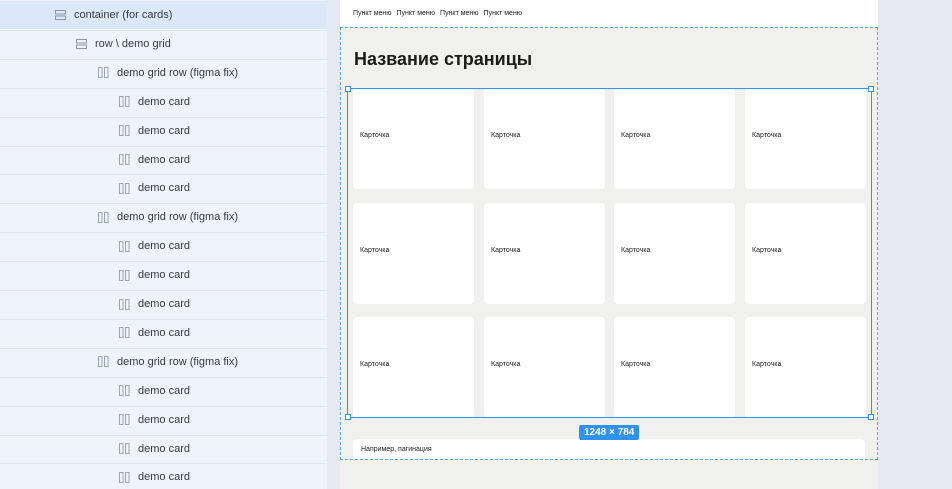  I want to click on pagination-placeholder: Например, пагинация, so click(609, 450).